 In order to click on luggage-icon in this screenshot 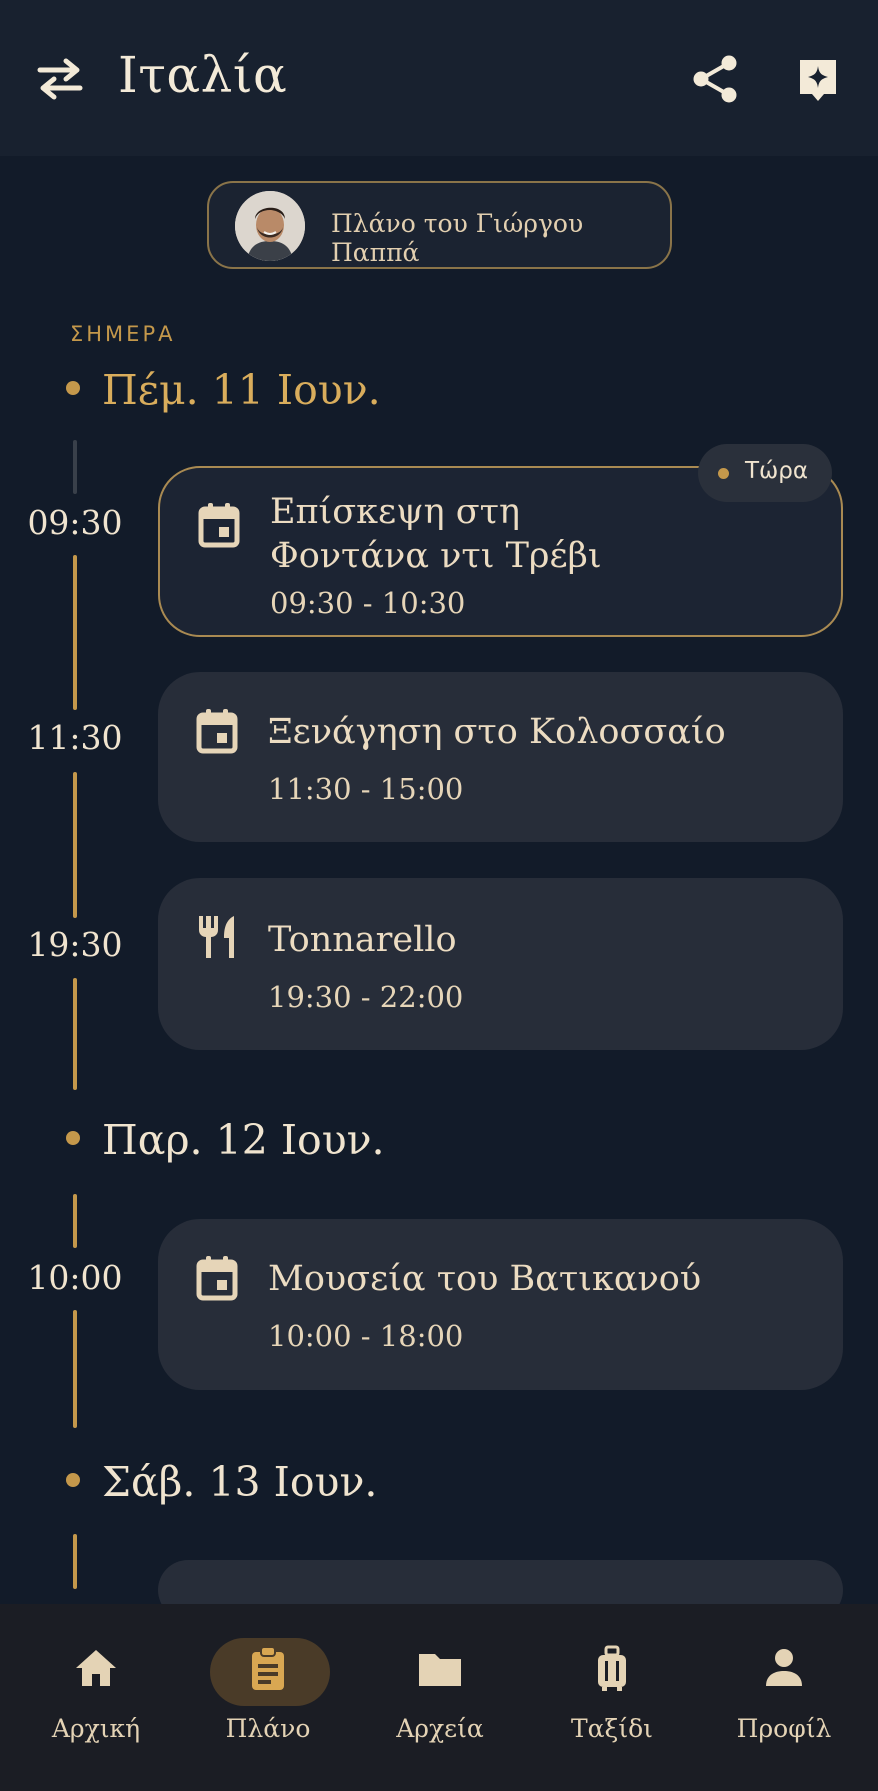, I will do `click(612, 1668)`.